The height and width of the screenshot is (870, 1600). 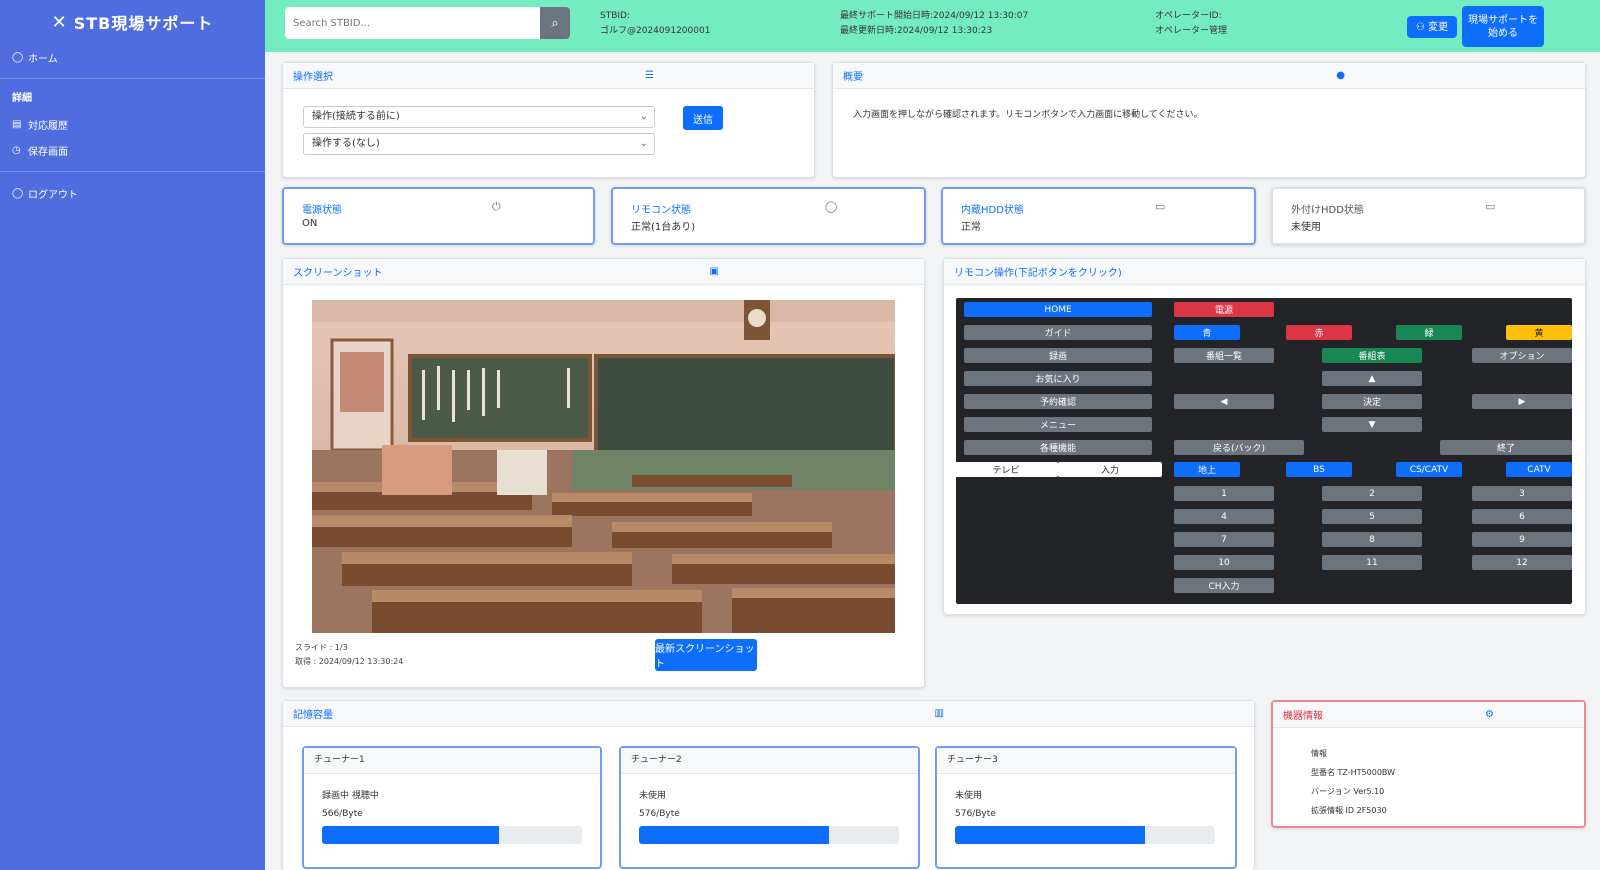 I want to click on remote-2-button: 2, so click(x=1372, y=493).